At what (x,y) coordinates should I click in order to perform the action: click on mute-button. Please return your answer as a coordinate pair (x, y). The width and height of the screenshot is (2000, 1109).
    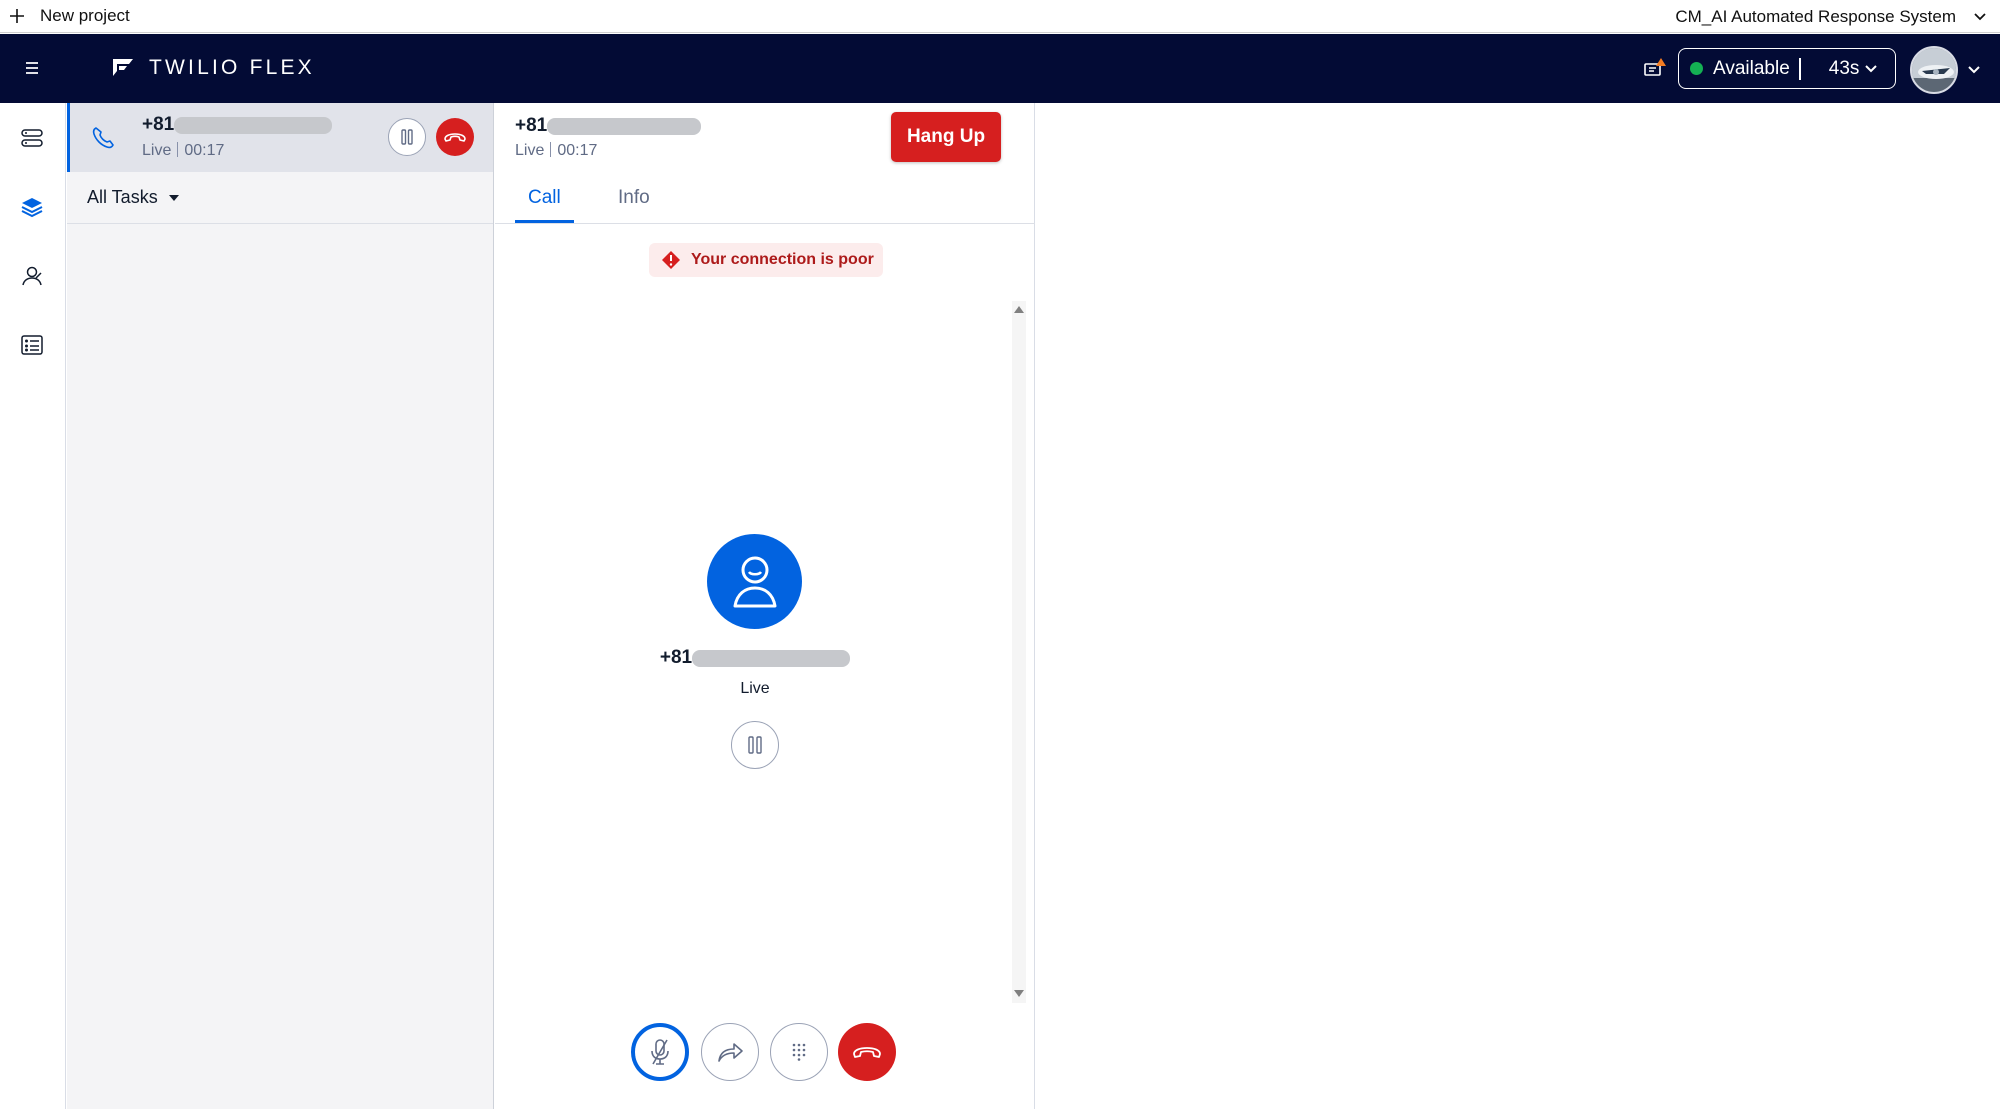
    Looking at the image, I should click on (660, 1052).